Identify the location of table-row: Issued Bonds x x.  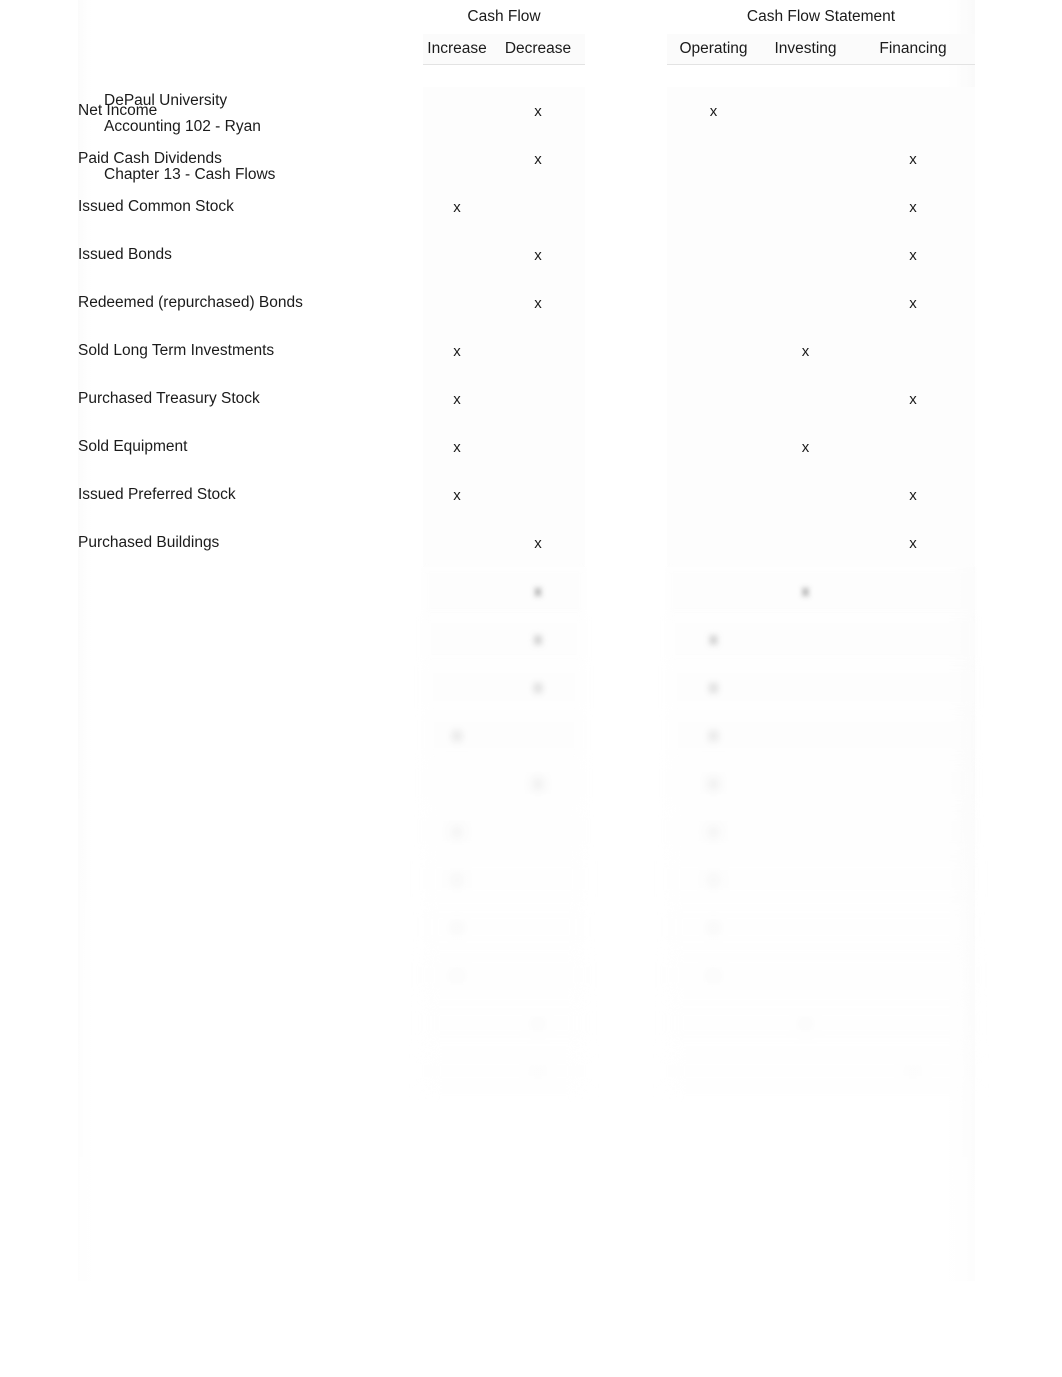
(527, 255).